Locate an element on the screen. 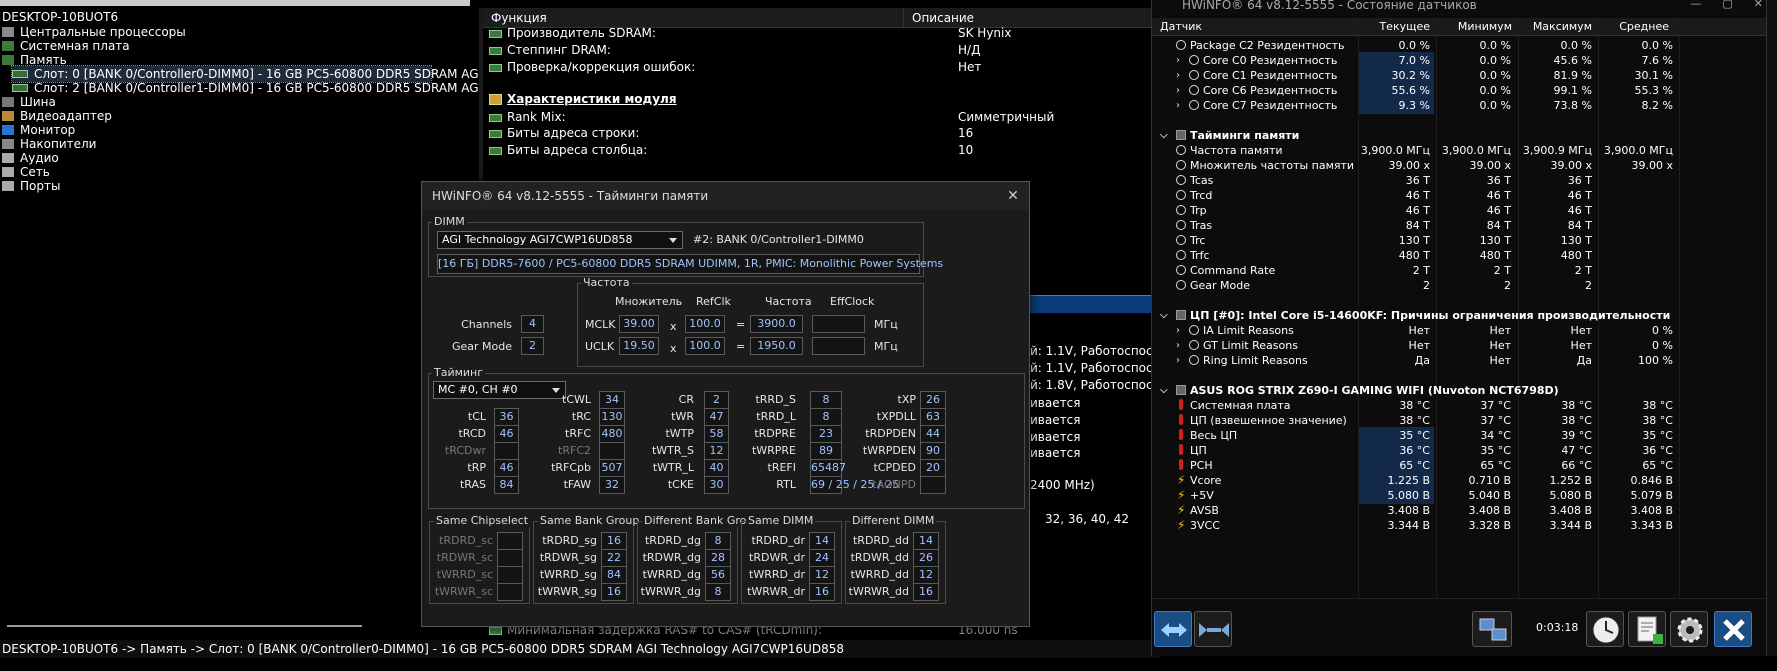 This screenshot has height=671, width=1777. section-header: Характеристики модуля is located at coordinates (739, 99).